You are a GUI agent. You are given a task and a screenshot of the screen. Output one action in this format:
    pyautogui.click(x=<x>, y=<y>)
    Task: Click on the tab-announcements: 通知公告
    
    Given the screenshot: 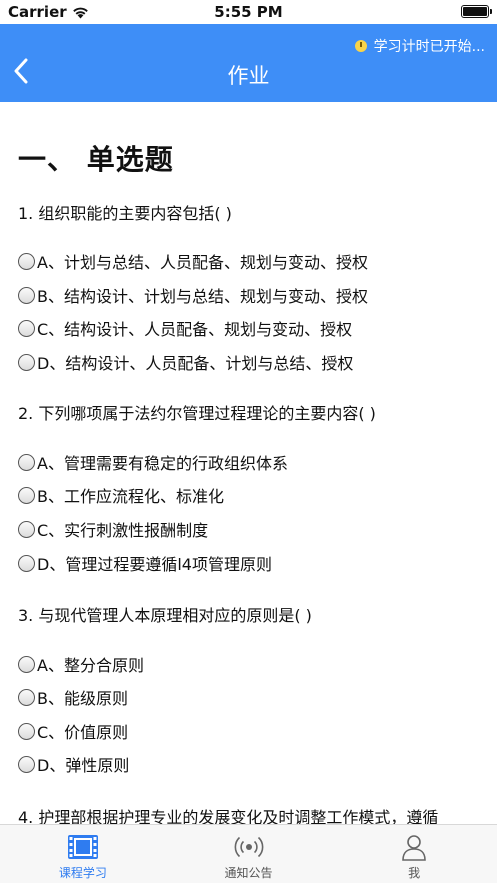 What is the action you would take?
    pyautogui.click(x=249, y=854)
    